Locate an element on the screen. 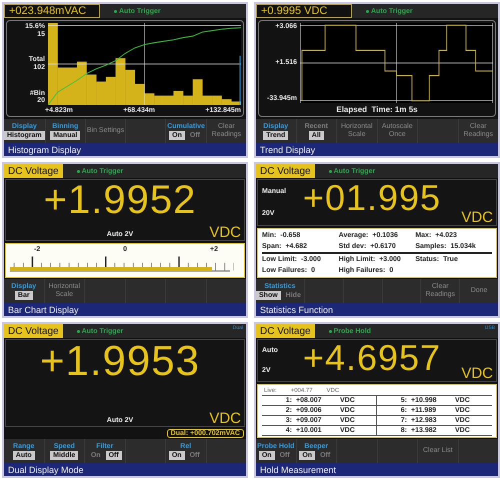 The image size is (500, 484). reading-value: +01.995 is located at coordinates (372, 198).